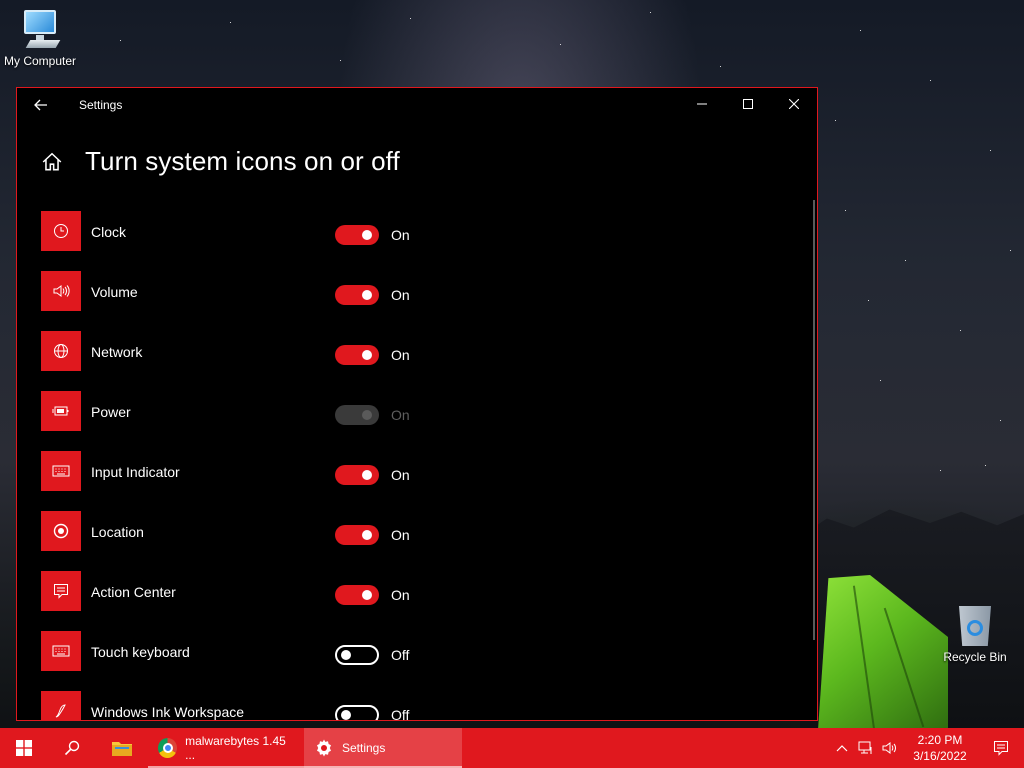 This screenshot has width=1024, height=768. I want to click on chevron-up-icon, so click(842, 748).